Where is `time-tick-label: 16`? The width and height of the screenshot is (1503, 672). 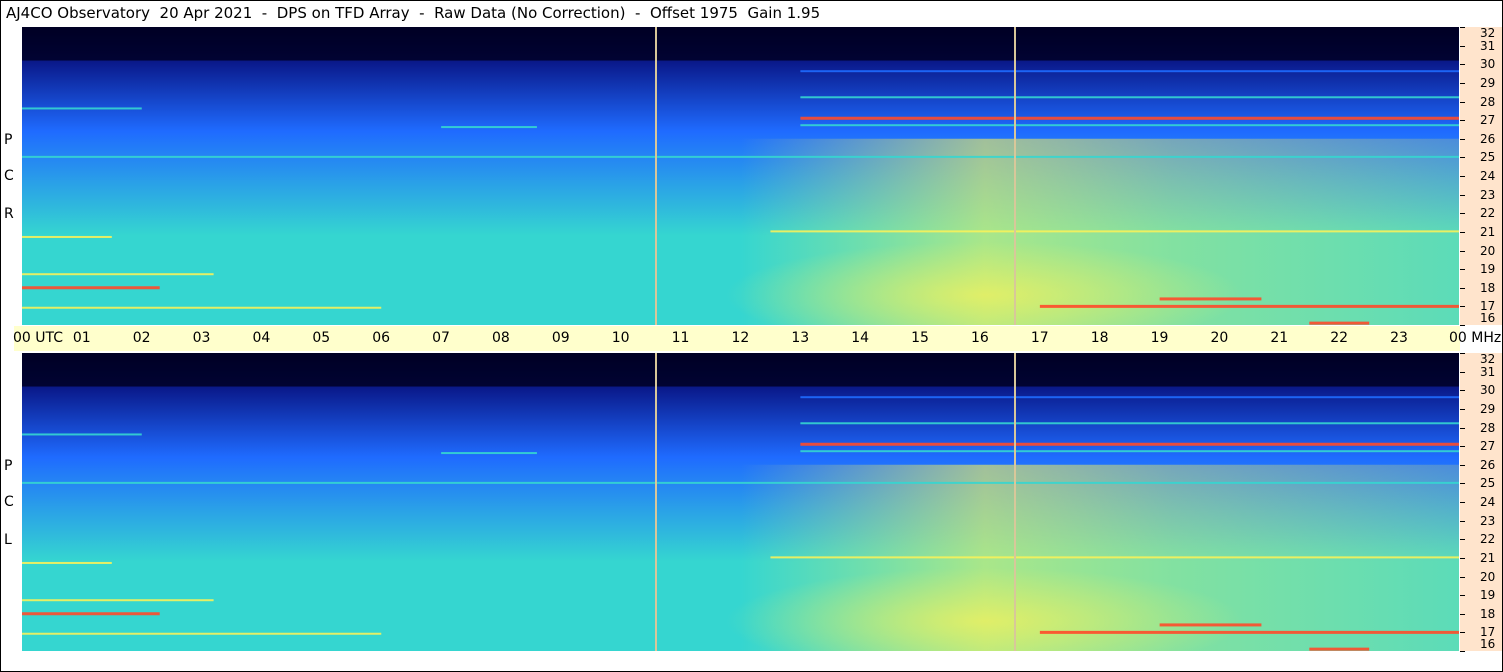
time-tick-label: 16 is located at coordinates (980, 338).